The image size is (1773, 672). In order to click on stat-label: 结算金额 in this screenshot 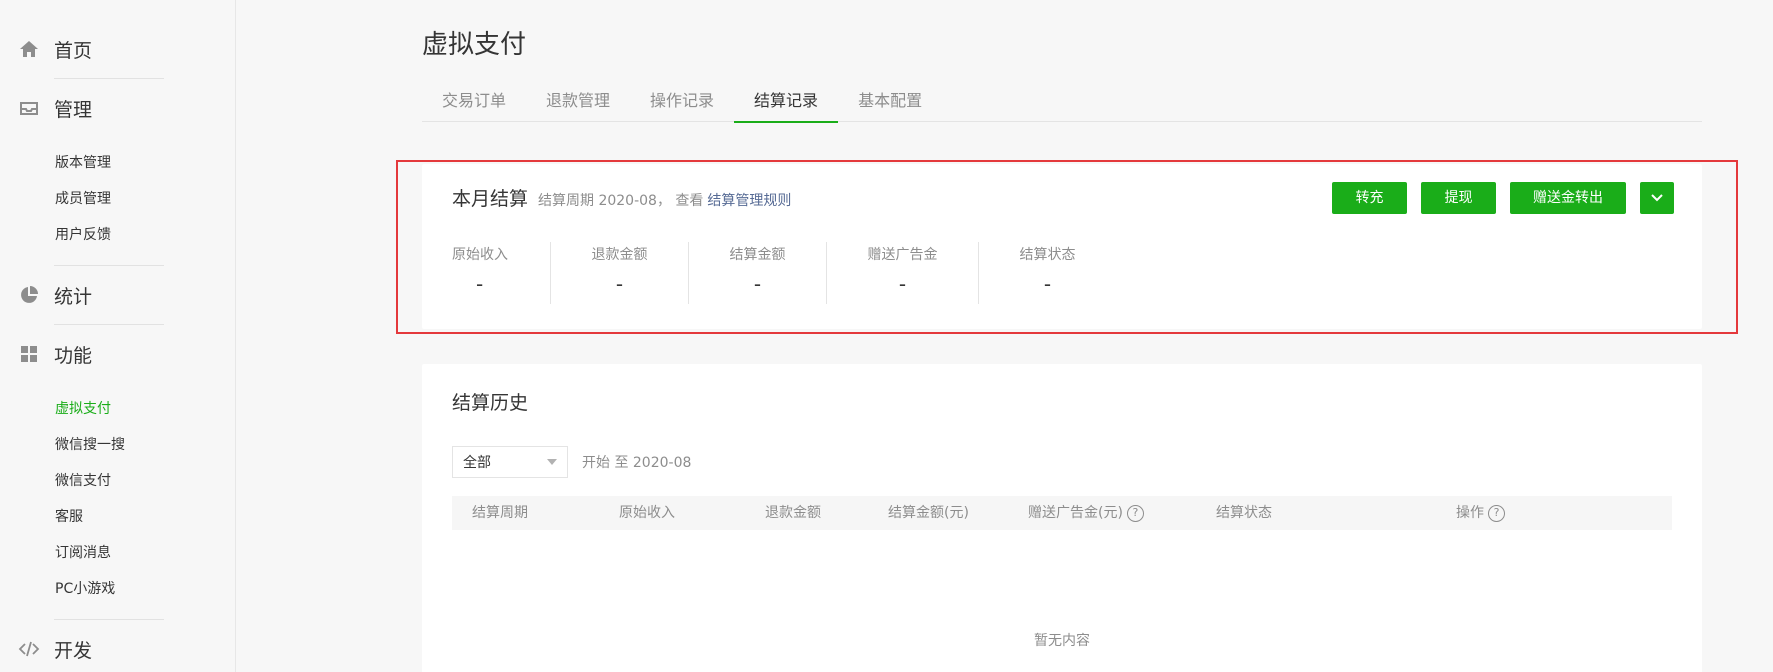, I will do `click(757, 255)`.